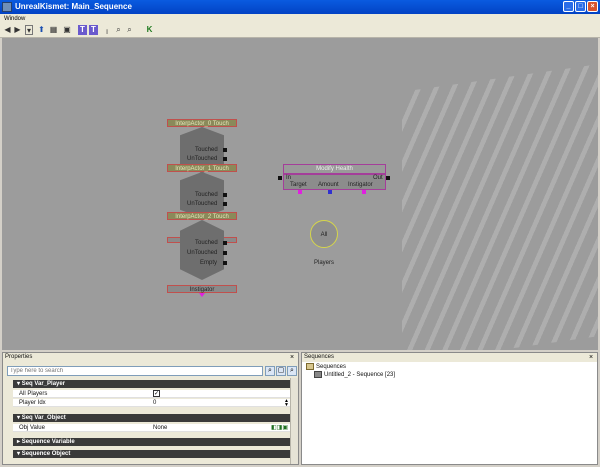  I want to click on modify-health-target-pin, so click(300, 192).